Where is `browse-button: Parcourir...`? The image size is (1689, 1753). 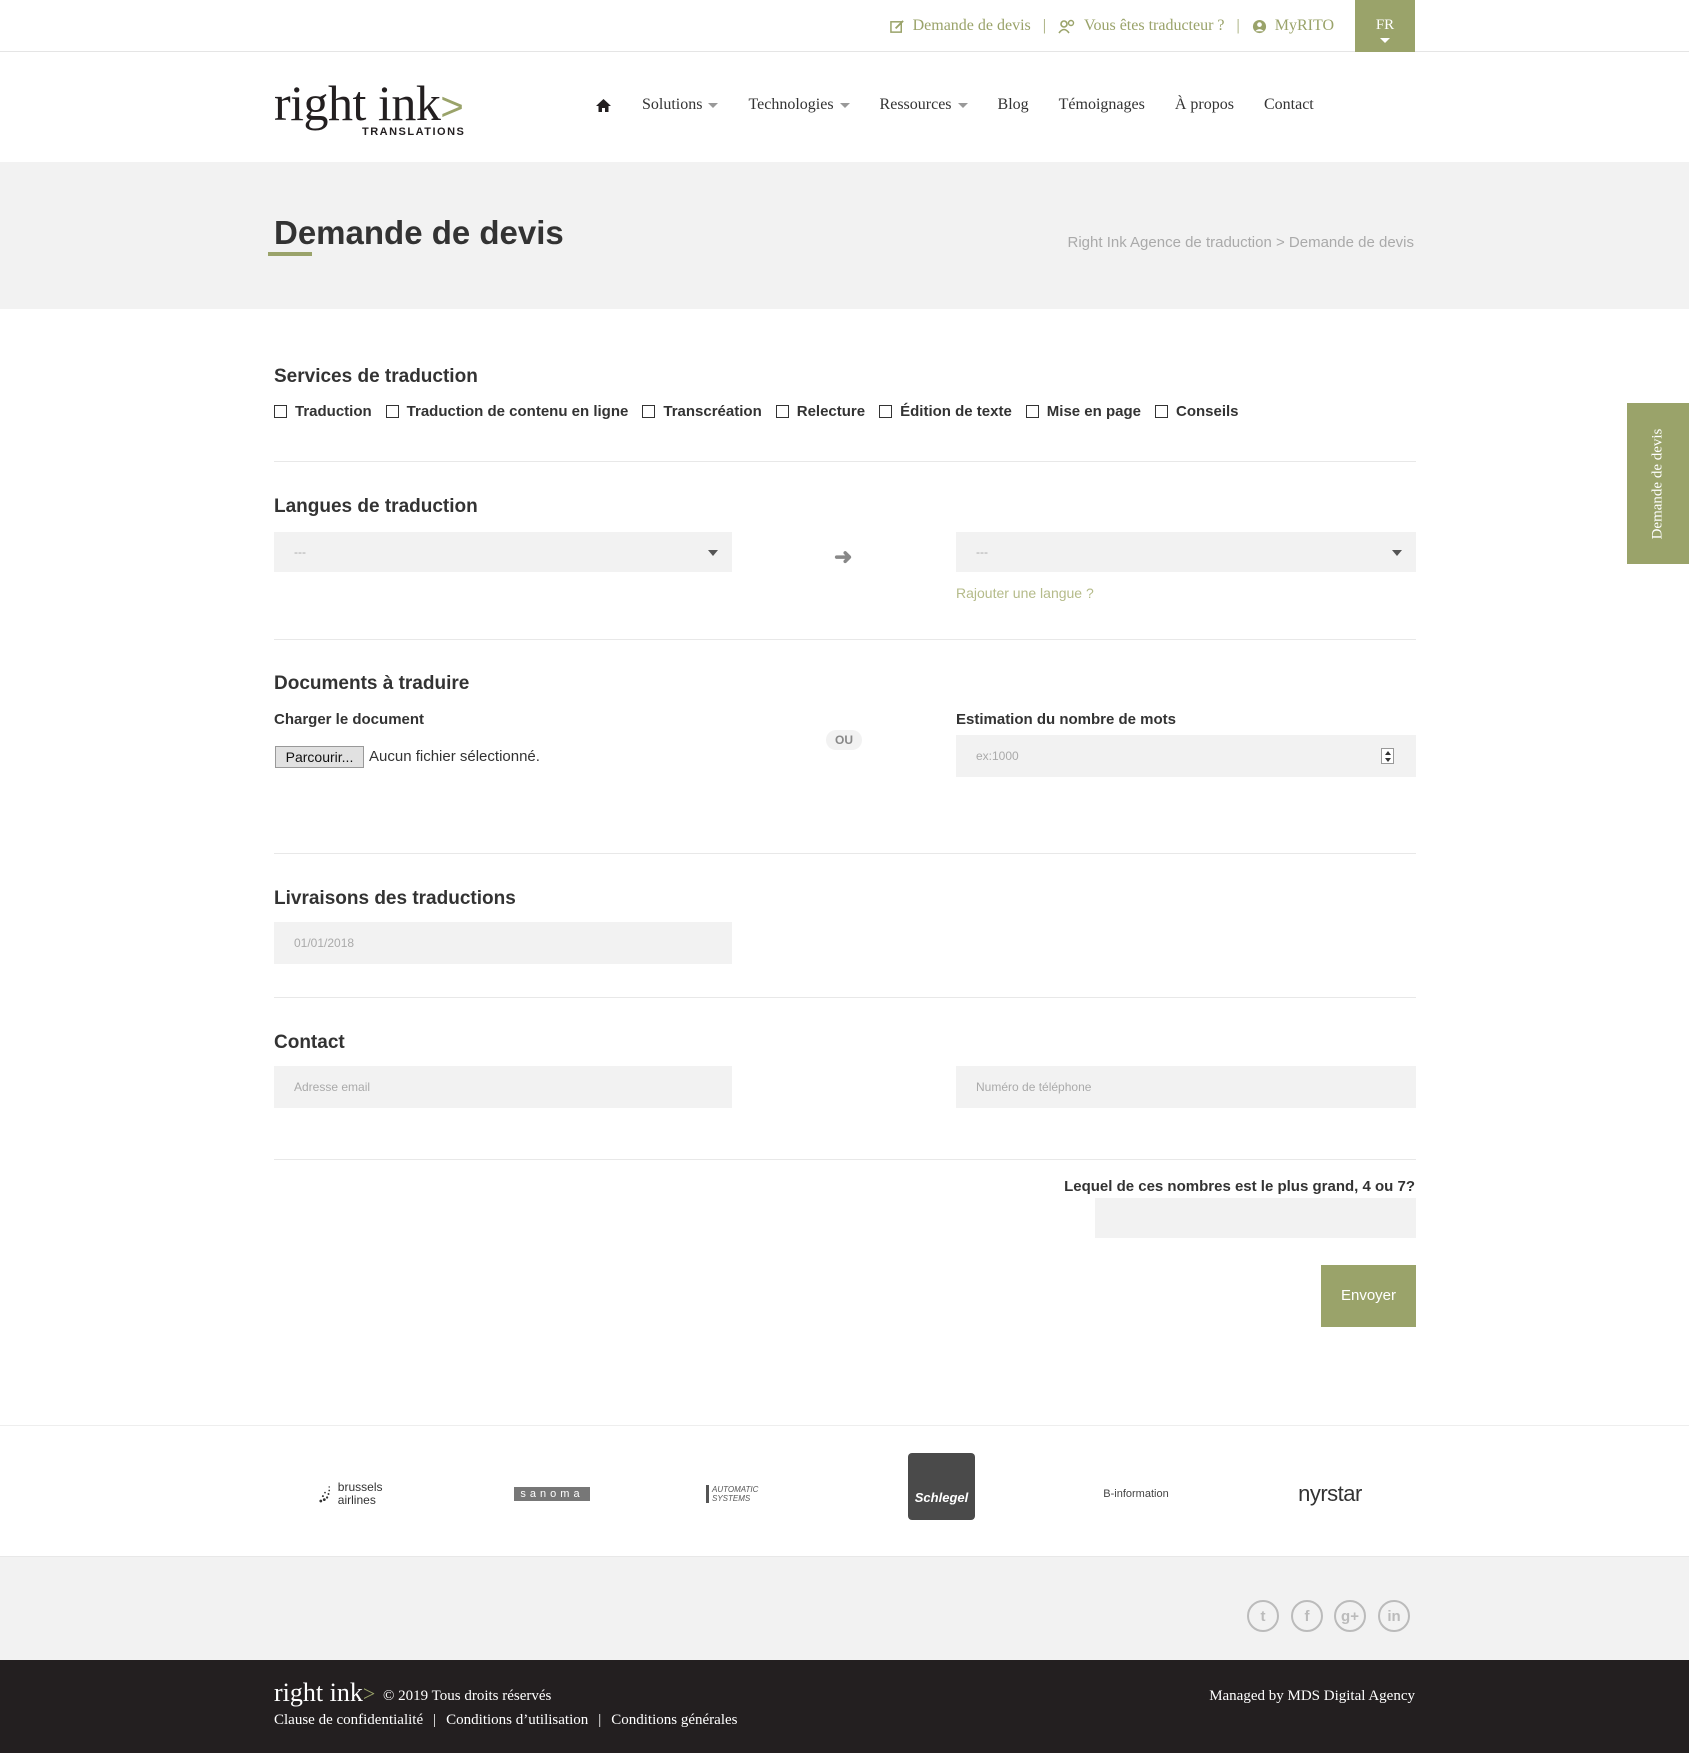
browse-button: Parcourir... is located at coordinates (319, 757).